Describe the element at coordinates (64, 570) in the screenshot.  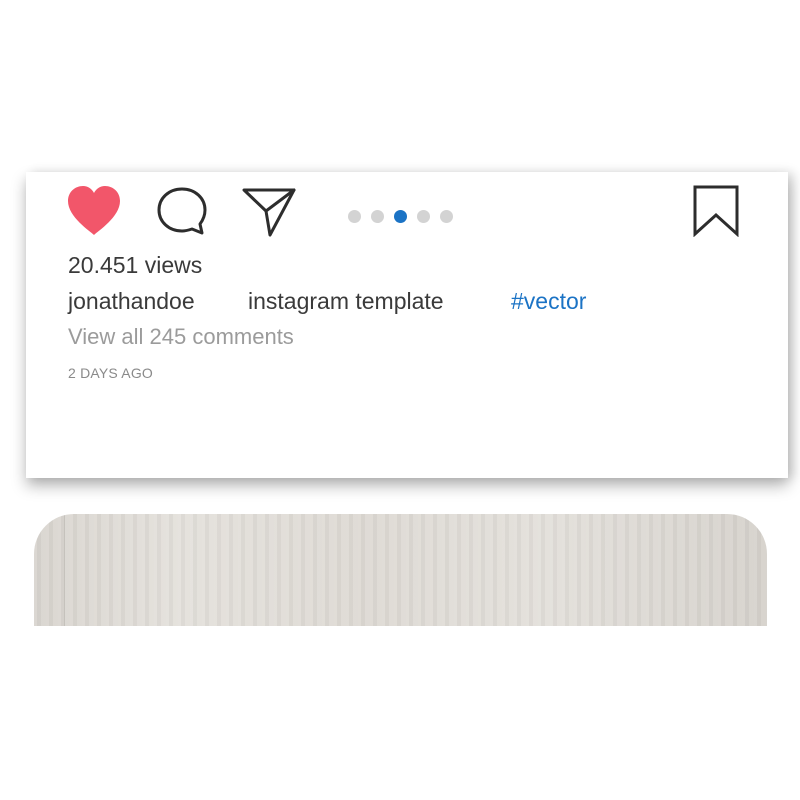
I see `photo-texture-seam` at that location.